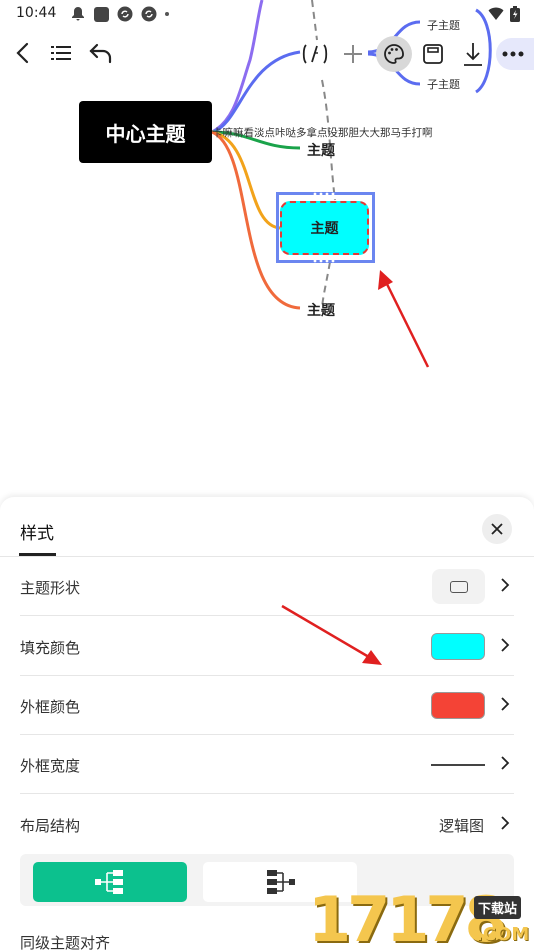 This screenshot has width=534, height=950. I want to click on watermark-suffix: .COM, so click(503, 934).